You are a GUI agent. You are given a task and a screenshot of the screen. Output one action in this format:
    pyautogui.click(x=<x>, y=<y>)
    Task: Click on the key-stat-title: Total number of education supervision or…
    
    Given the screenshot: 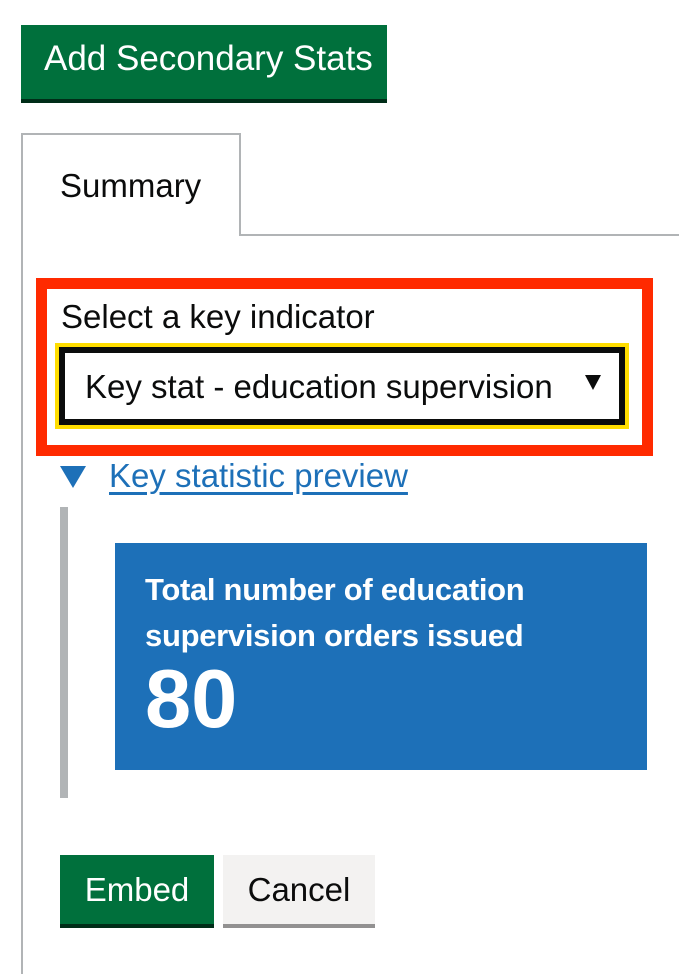 What is the action you would take?
    pyautogui.click(x=335, y=612)
    